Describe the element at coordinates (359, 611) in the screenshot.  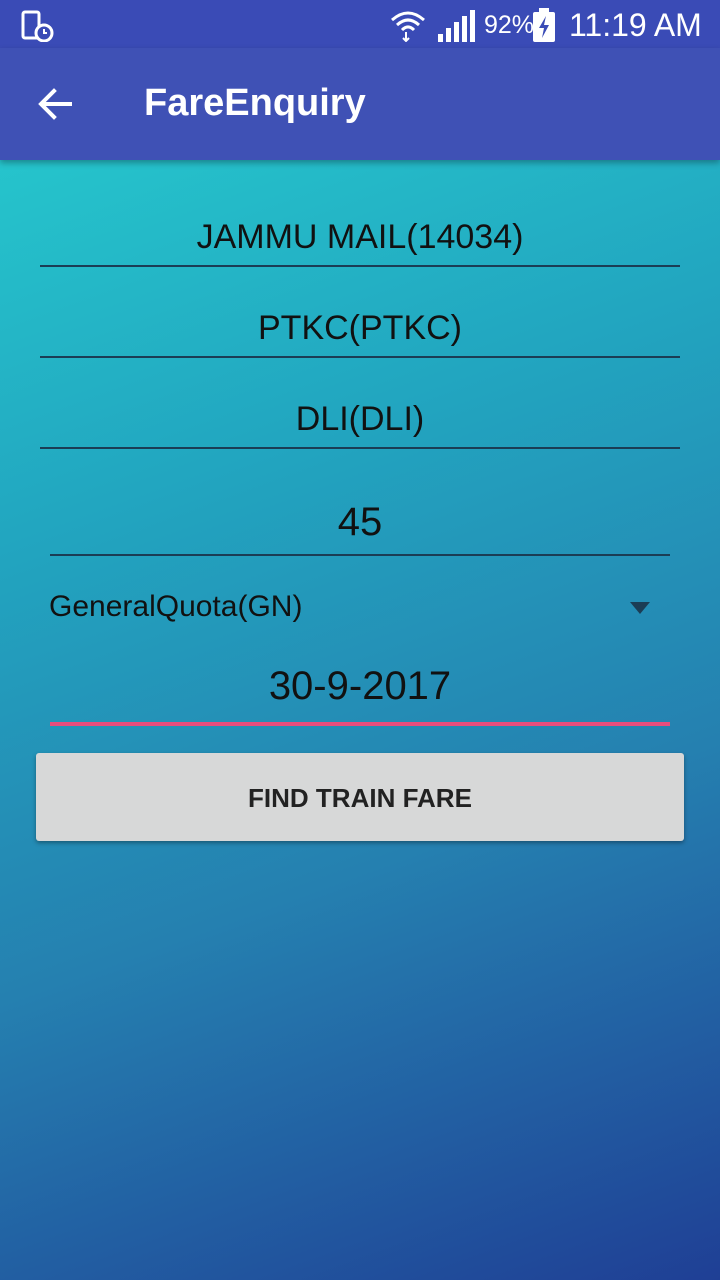
I see `quota-dropdown: GeneralQuota(GN)` at that location.